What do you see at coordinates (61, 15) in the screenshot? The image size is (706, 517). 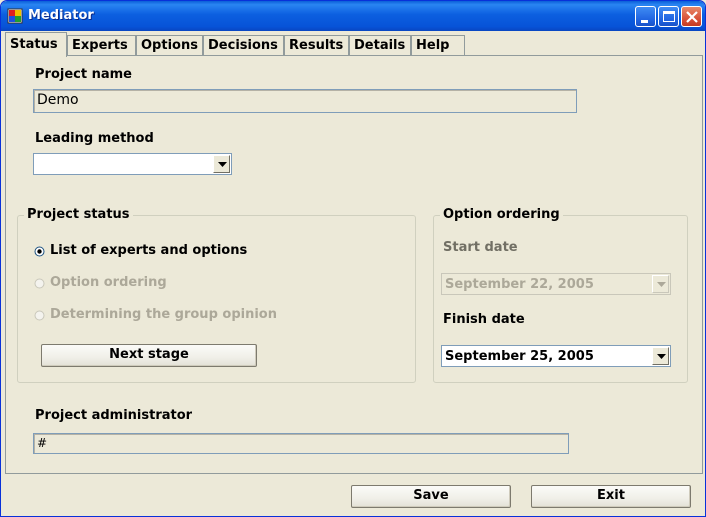 I see `window-title: Mediator` at bounding box center [61, 15].